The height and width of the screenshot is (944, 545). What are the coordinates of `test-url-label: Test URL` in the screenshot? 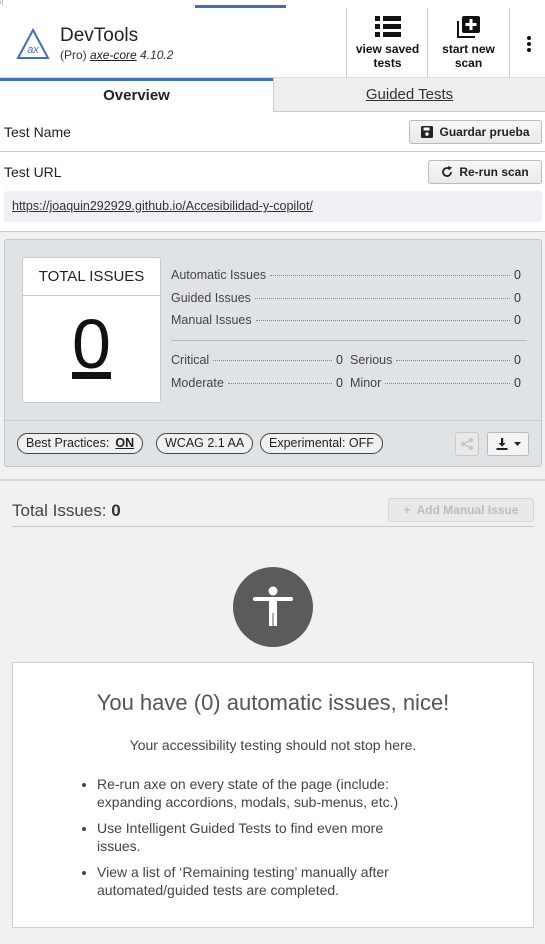 It's located at (33, 172).